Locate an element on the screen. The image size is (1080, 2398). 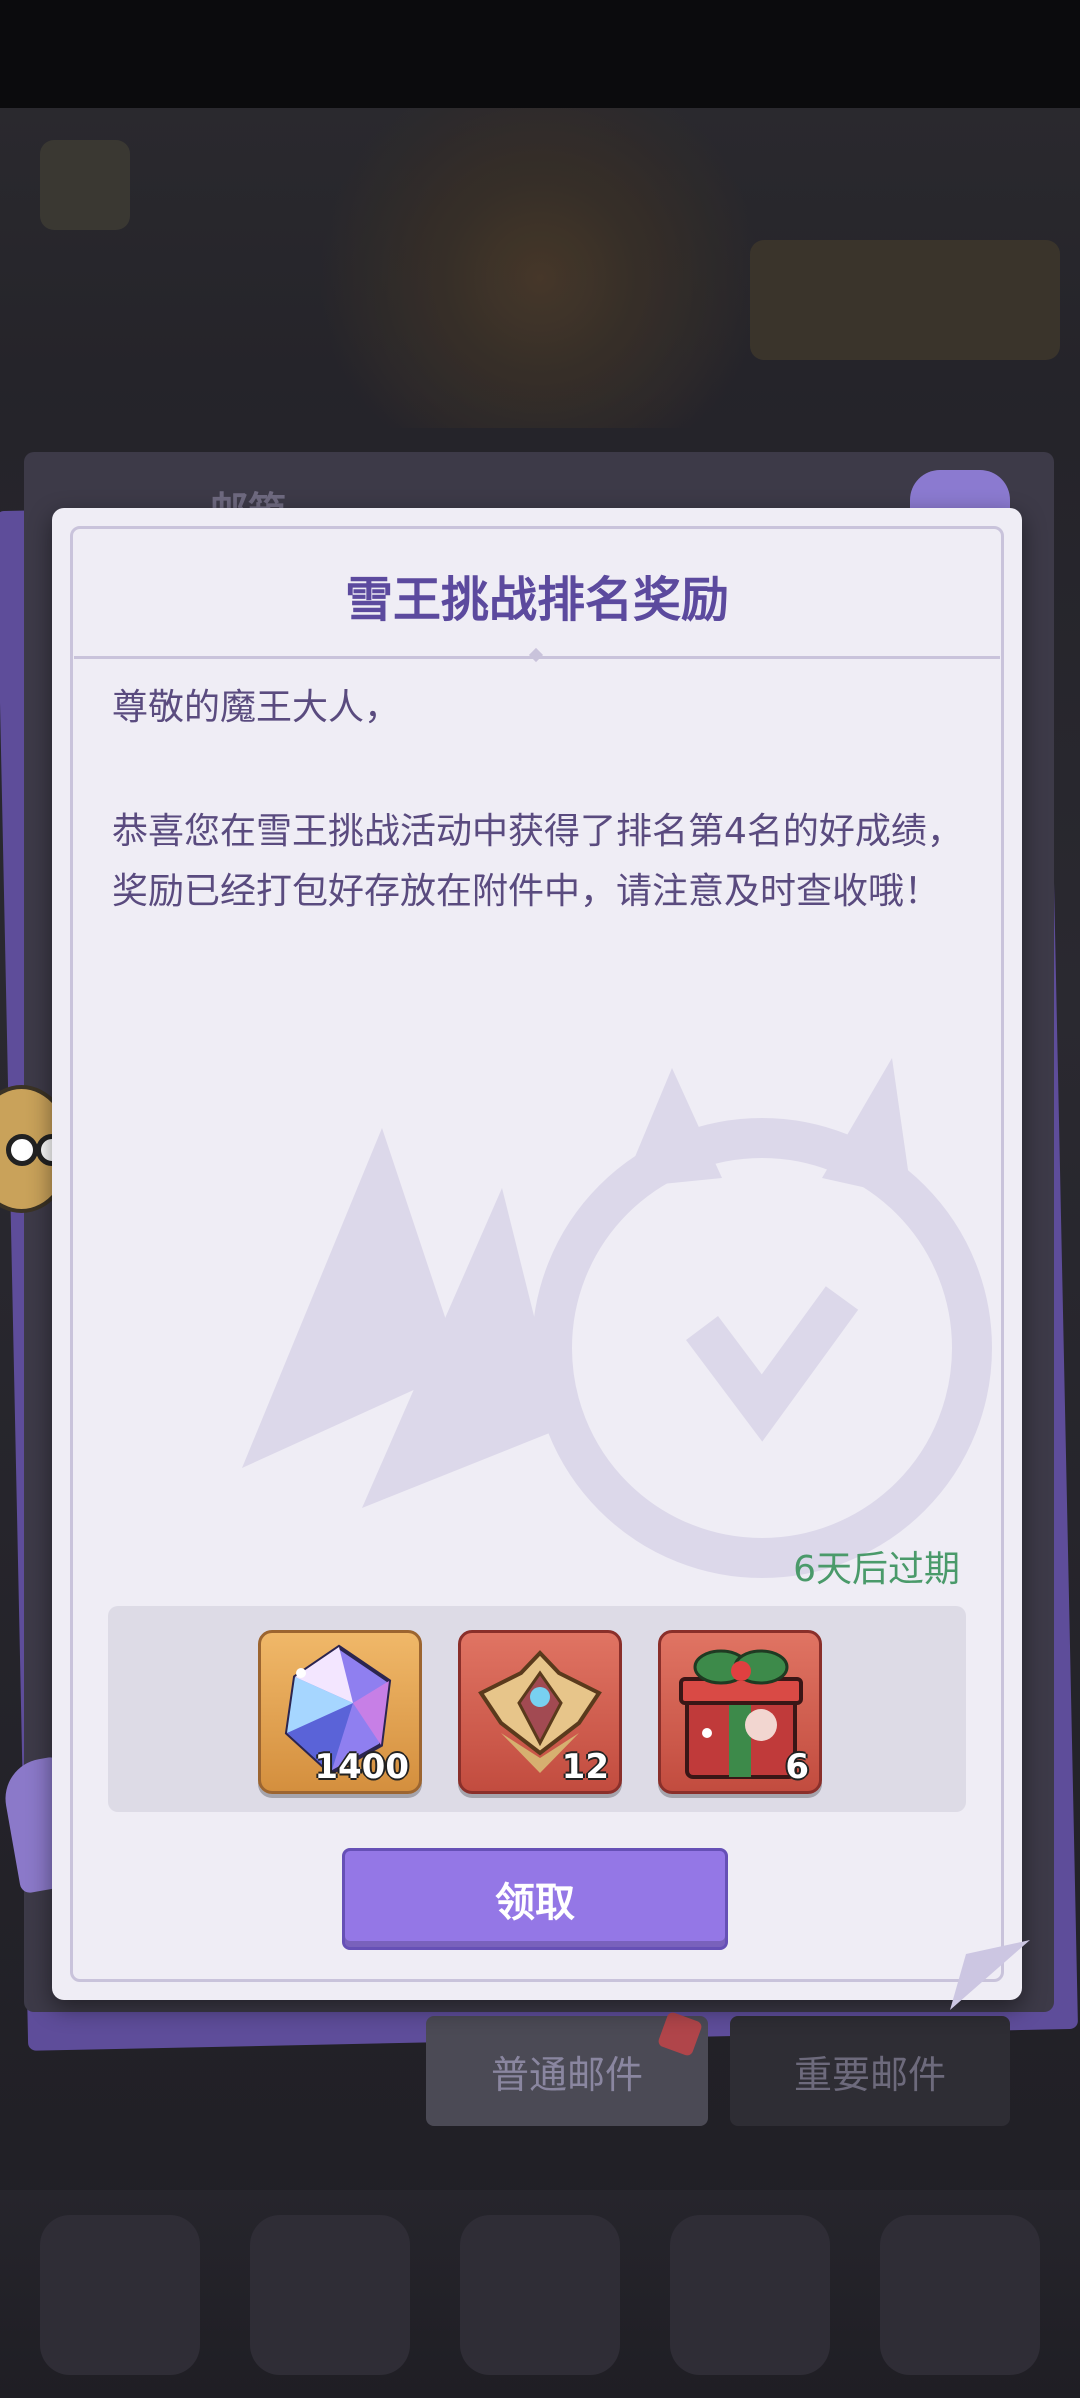
reward-count: 6 is located at coordinates (797, 1767).